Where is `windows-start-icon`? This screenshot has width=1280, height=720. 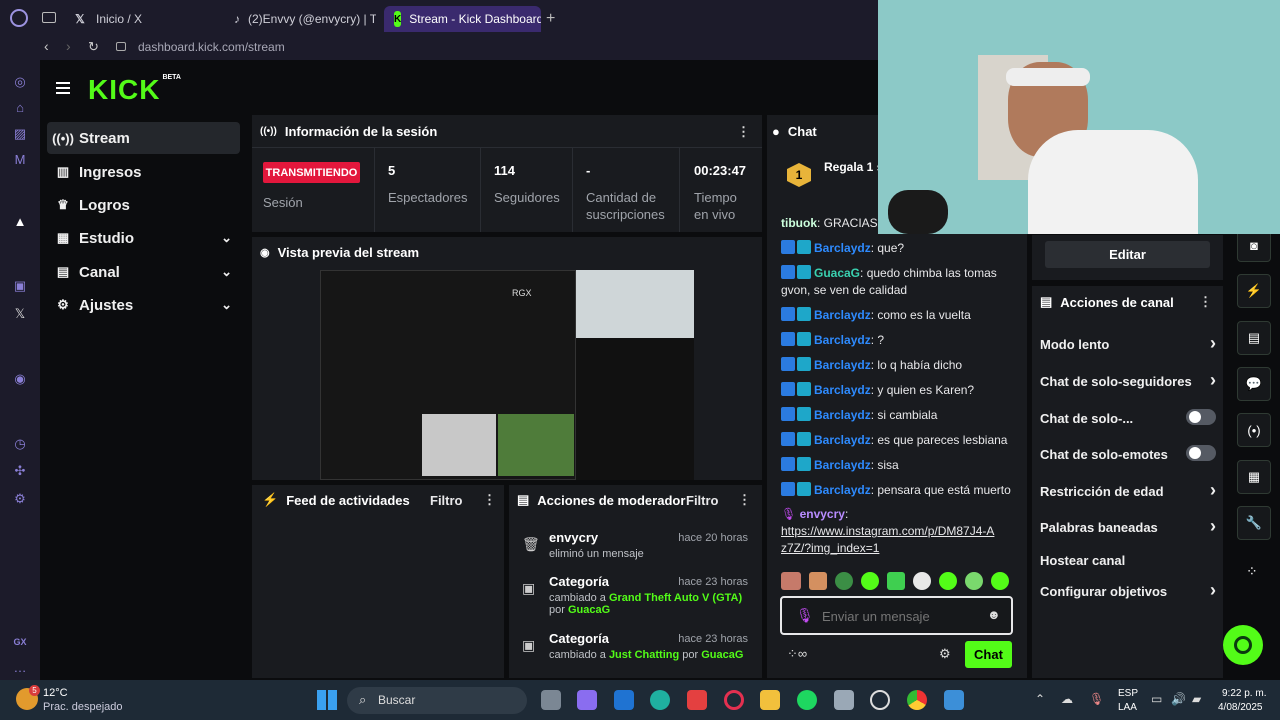
windows-start-icon is located at coordinates (327, 700).